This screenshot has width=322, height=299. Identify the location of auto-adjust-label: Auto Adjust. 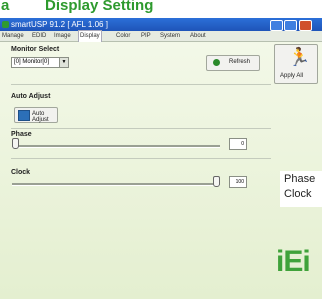
(31, 96).